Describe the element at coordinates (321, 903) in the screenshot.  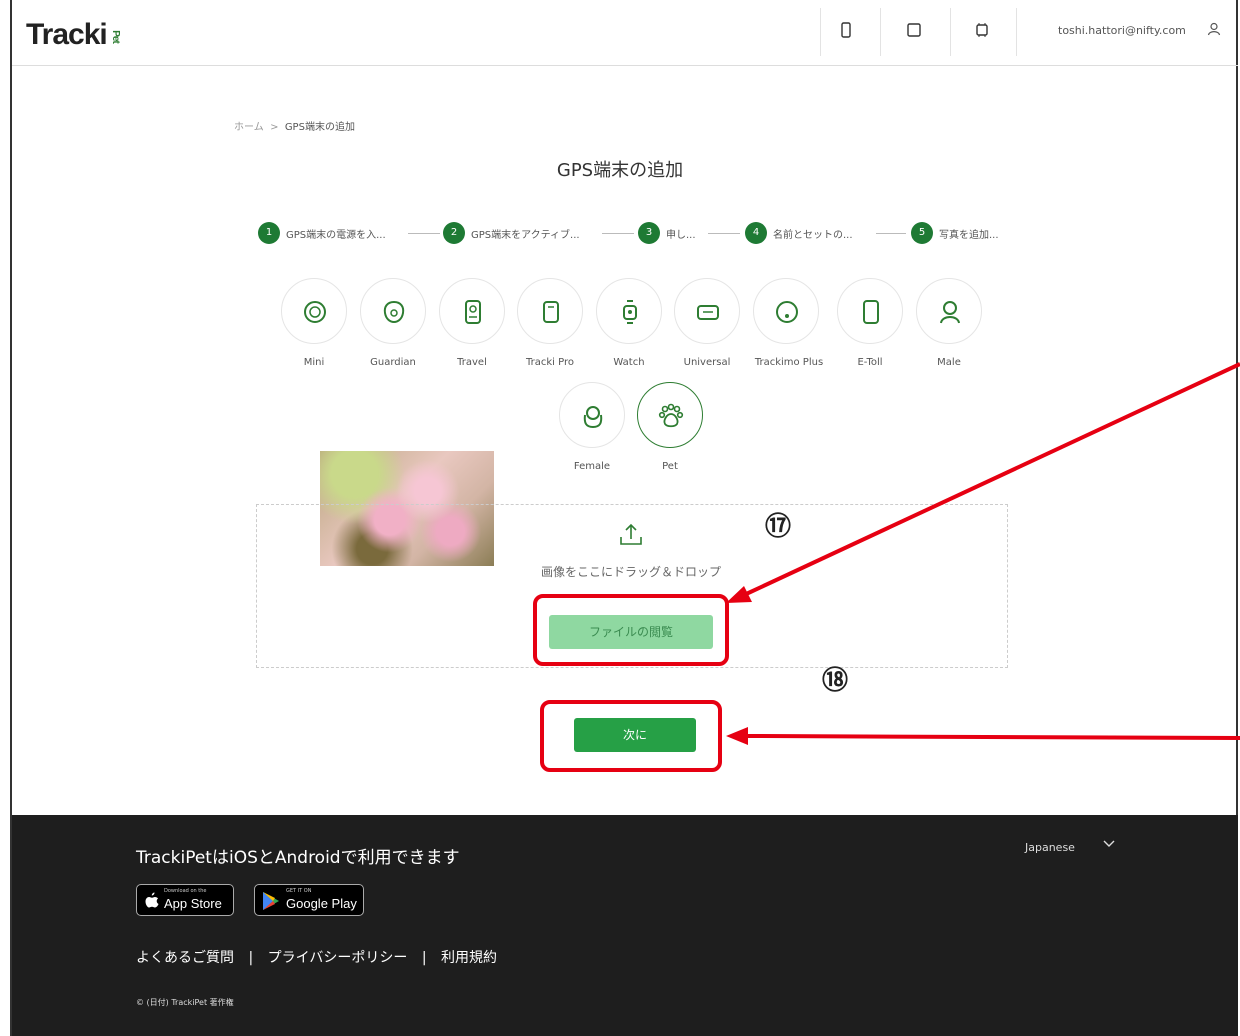
I see `google-play-label: Google Play` at that location.